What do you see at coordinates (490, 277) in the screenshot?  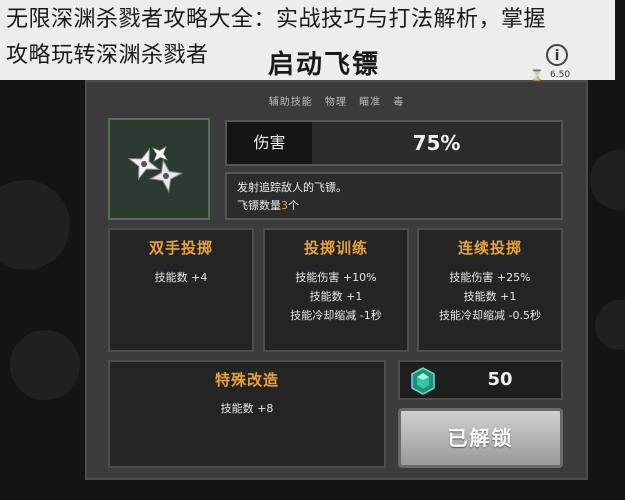 I see `upgrade-effect: 技能伤害 +25%` at bounding box center [490, 277].